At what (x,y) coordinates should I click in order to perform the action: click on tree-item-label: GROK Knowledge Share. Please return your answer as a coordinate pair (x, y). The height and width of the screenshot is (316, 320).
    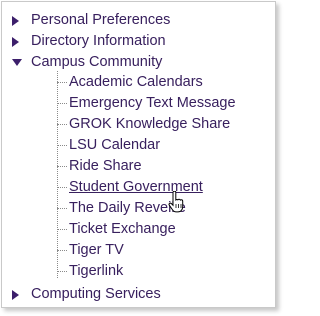
    Looking at the image, I should click on (149, 124).